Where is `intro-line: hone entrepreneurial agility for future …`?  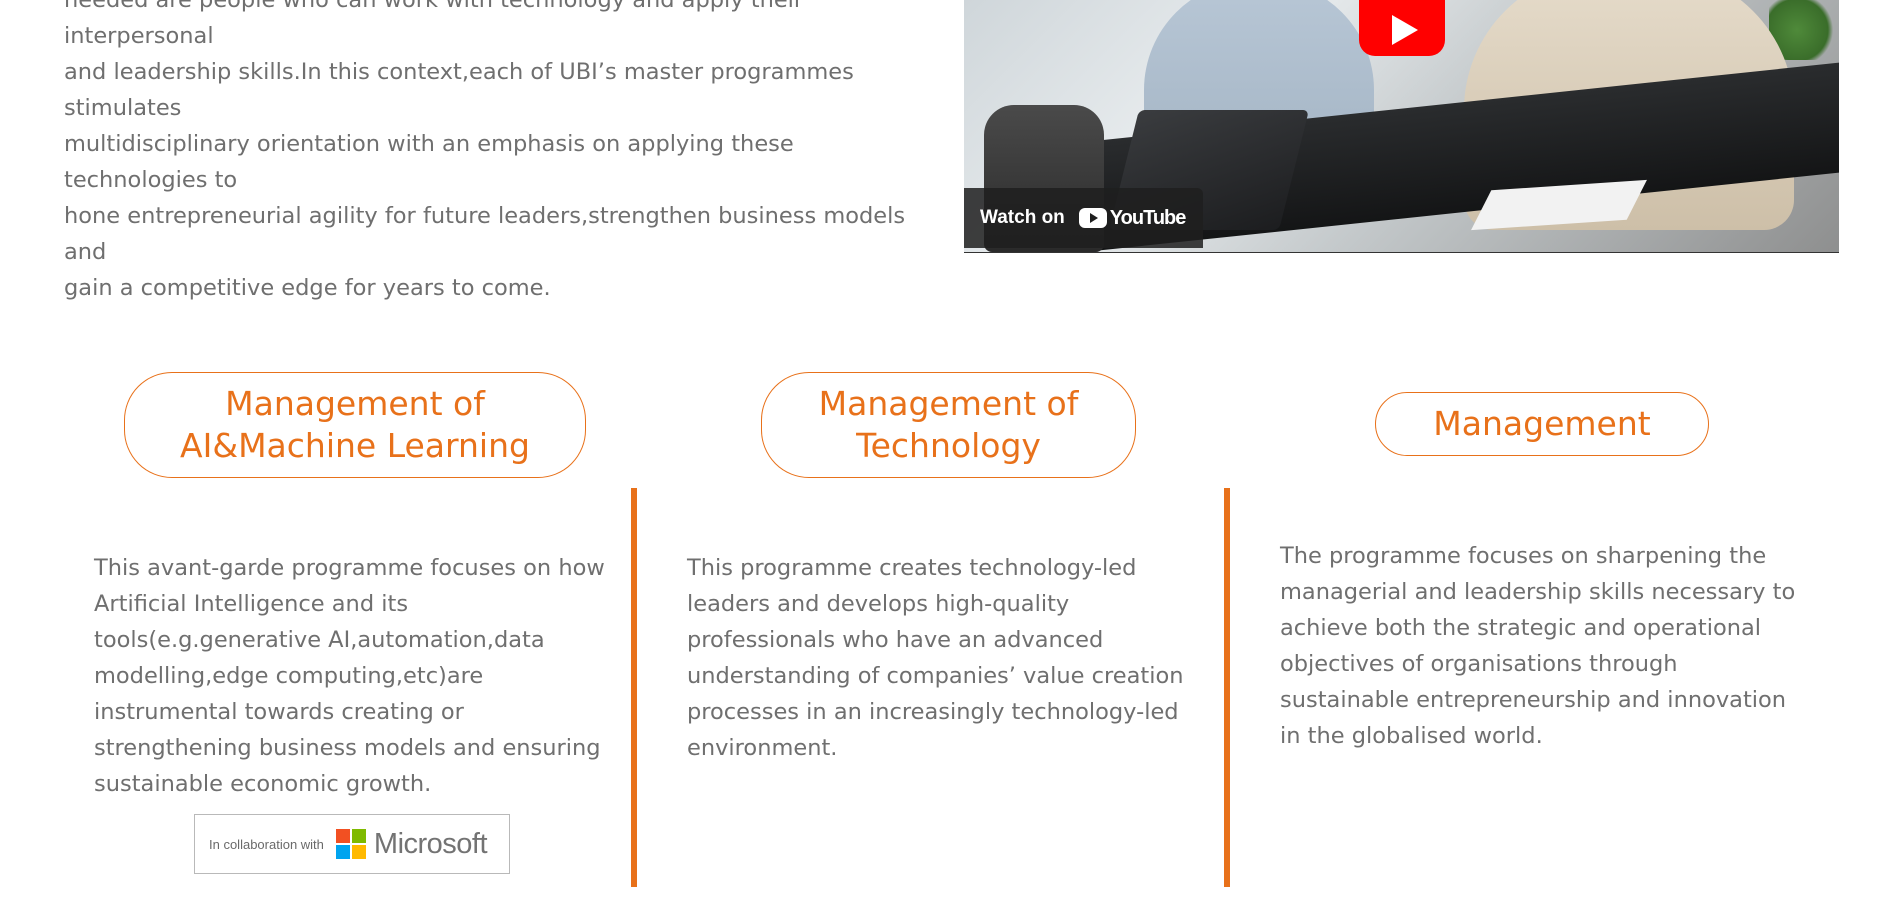
intro-line: hone entrepreneurial agility for future … is located at coordinates (485, 234).